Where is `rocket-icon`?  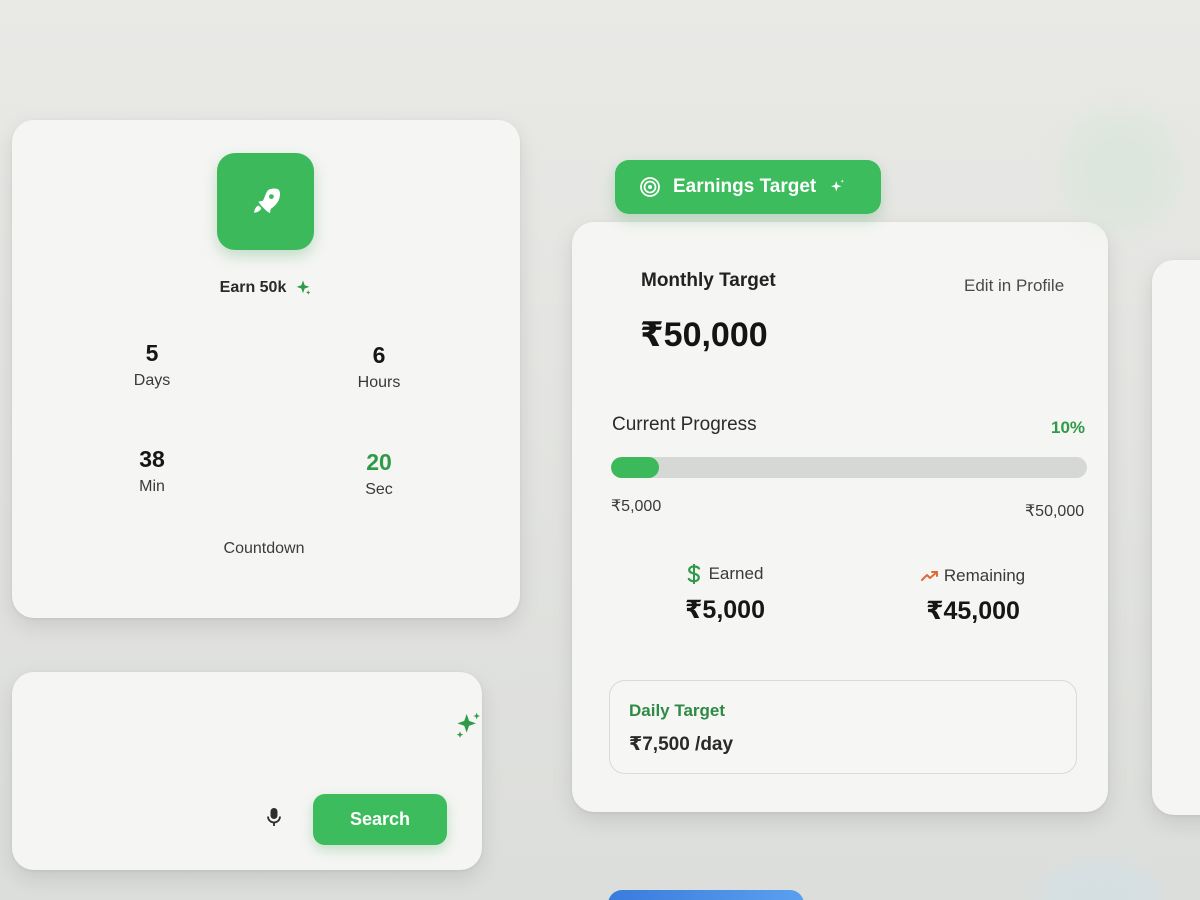
rocket-icon is located at coordinates (266, 202).